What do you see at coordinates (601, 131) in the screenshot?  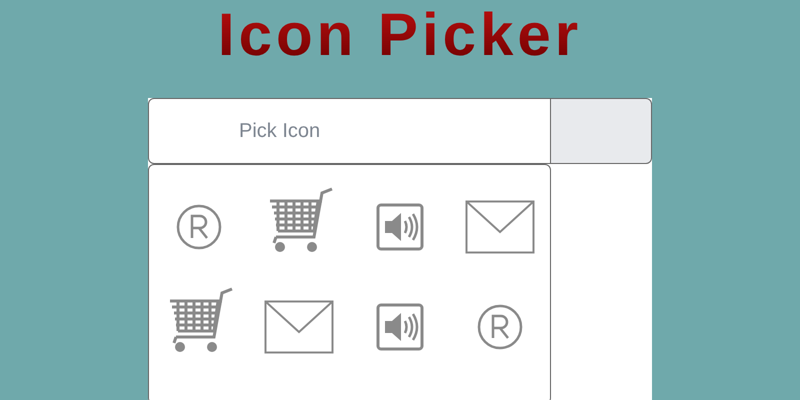 I see `dropdown-button` at bounding box center [601, 131].